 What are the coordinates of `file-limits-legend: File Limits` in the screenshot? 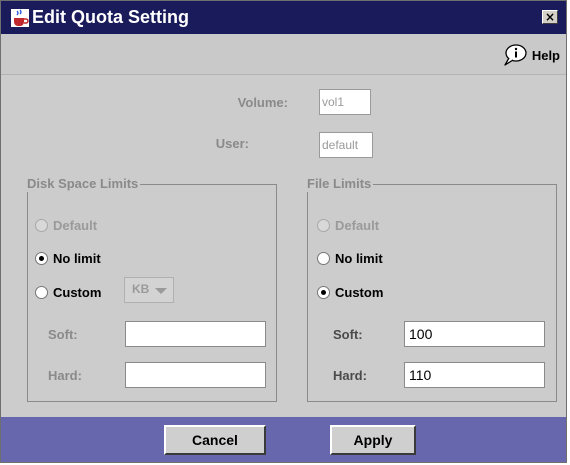 It's located at (340, 184).